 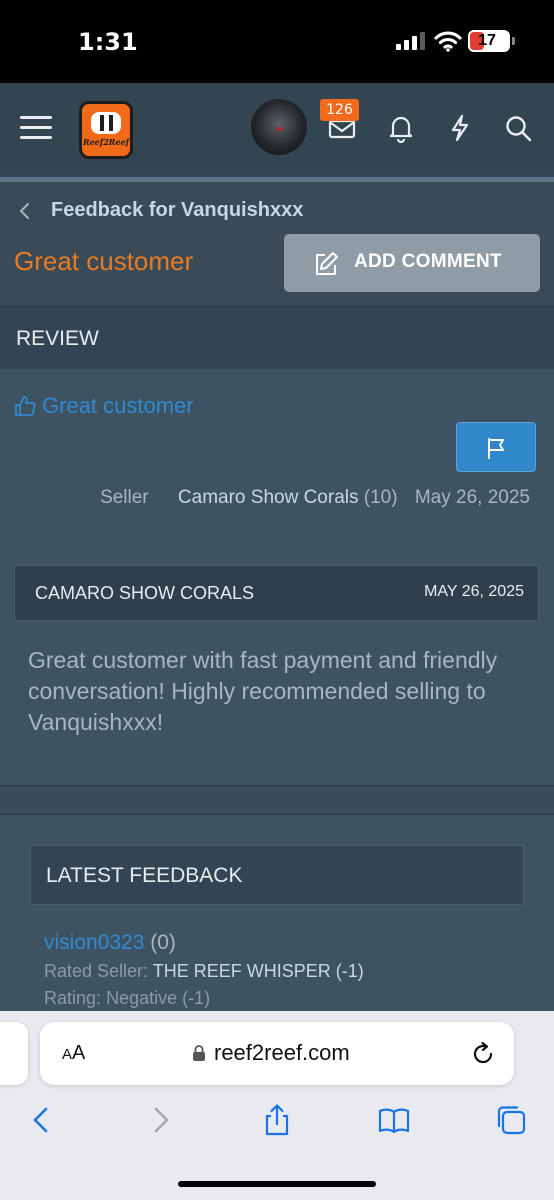 I want to click on bell-icon, so click(x=401, y=128).